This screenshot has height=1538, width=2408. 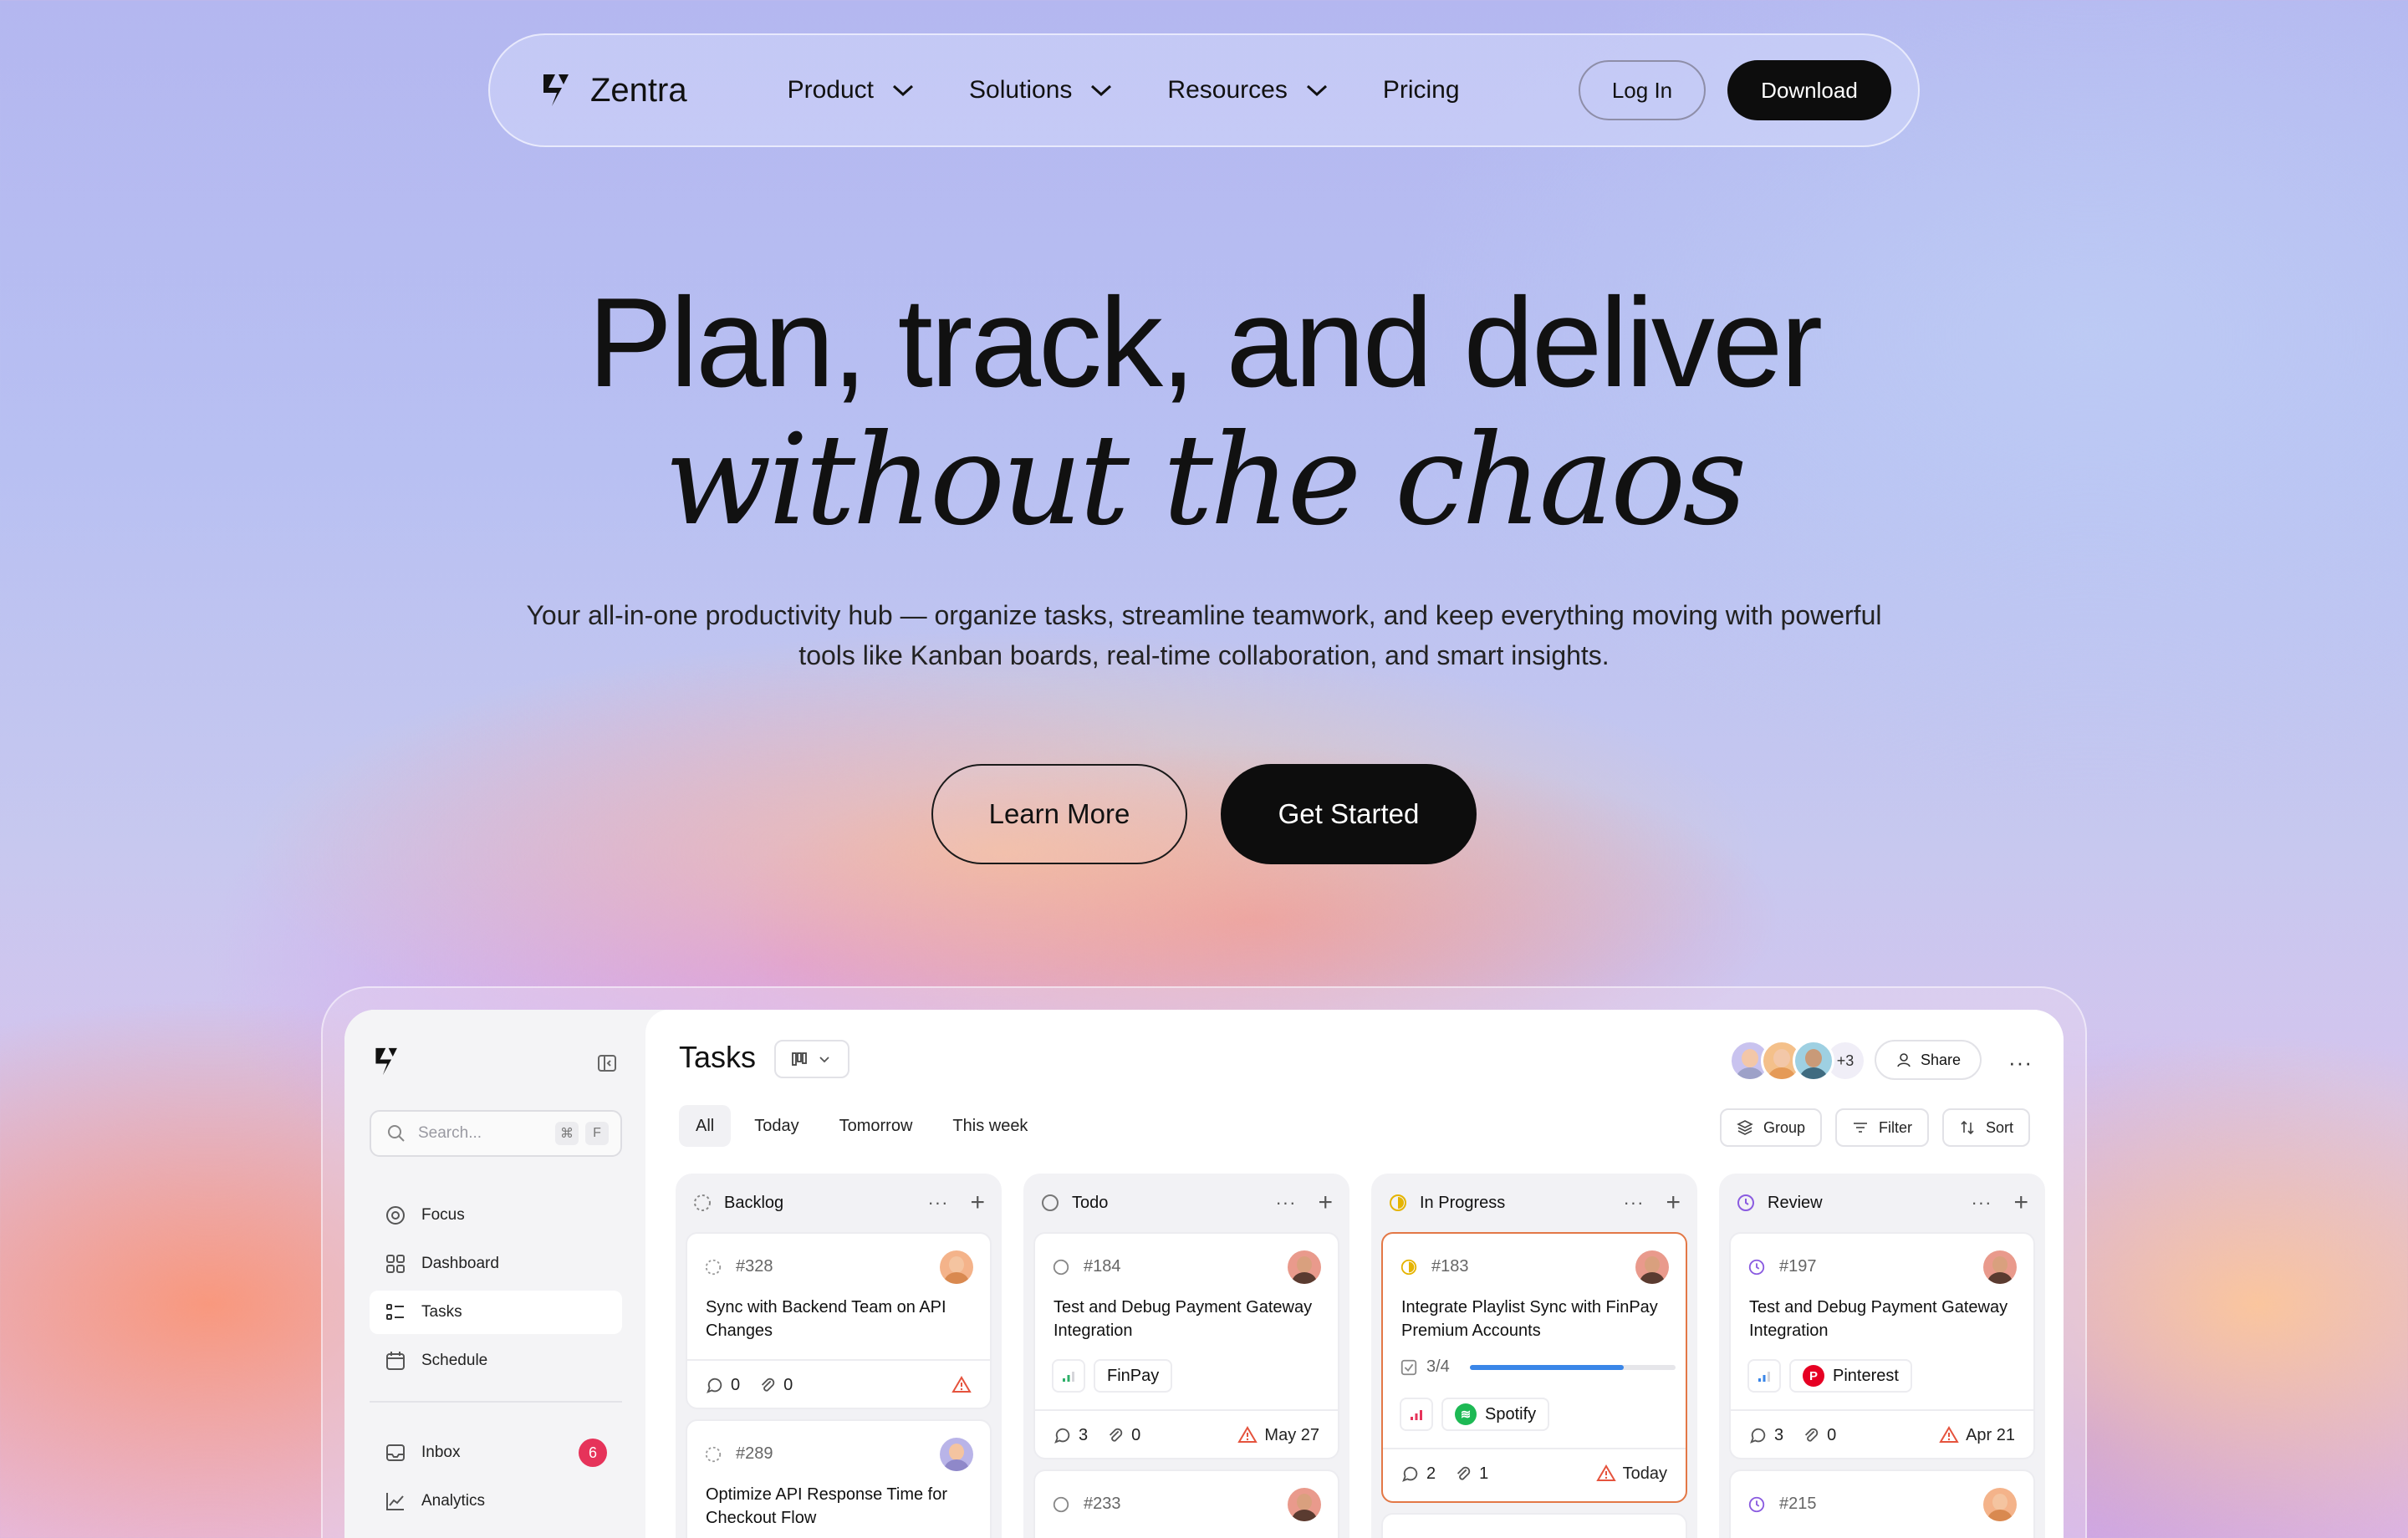 What do you see at coordinates (1463, 1202) in the screenshot?
I see `column-title: In Progress` at bounding box center [1463, 1202].